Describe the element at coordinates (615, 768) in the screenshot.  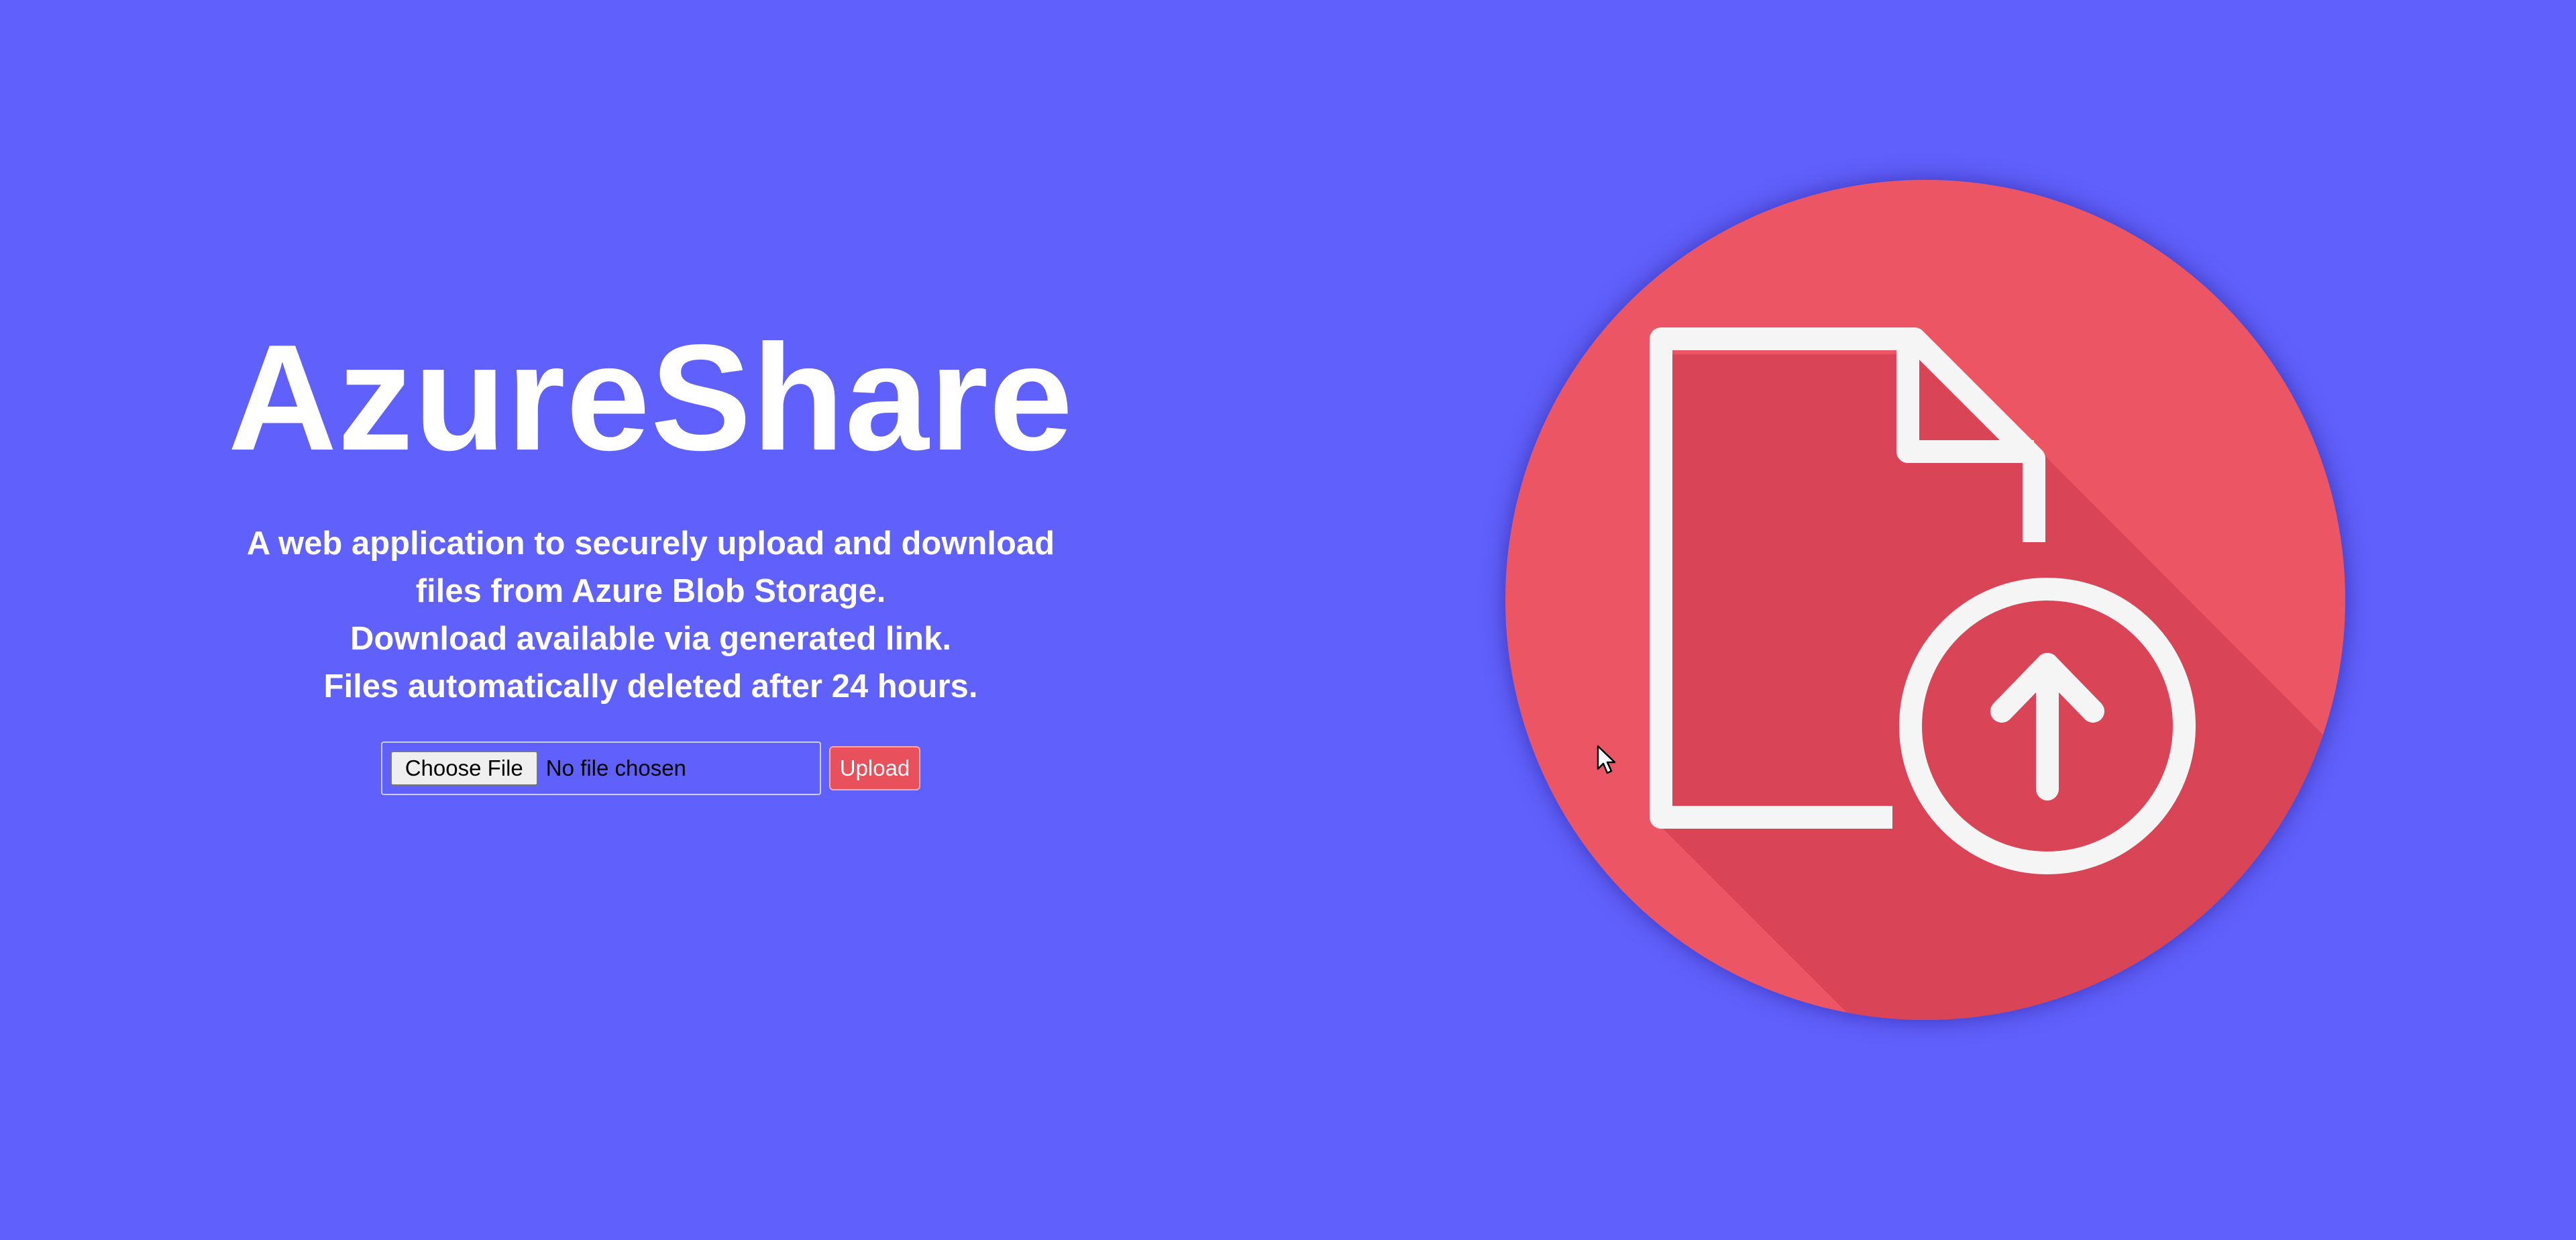
I see `file-status-text: No file chosen` at that location.